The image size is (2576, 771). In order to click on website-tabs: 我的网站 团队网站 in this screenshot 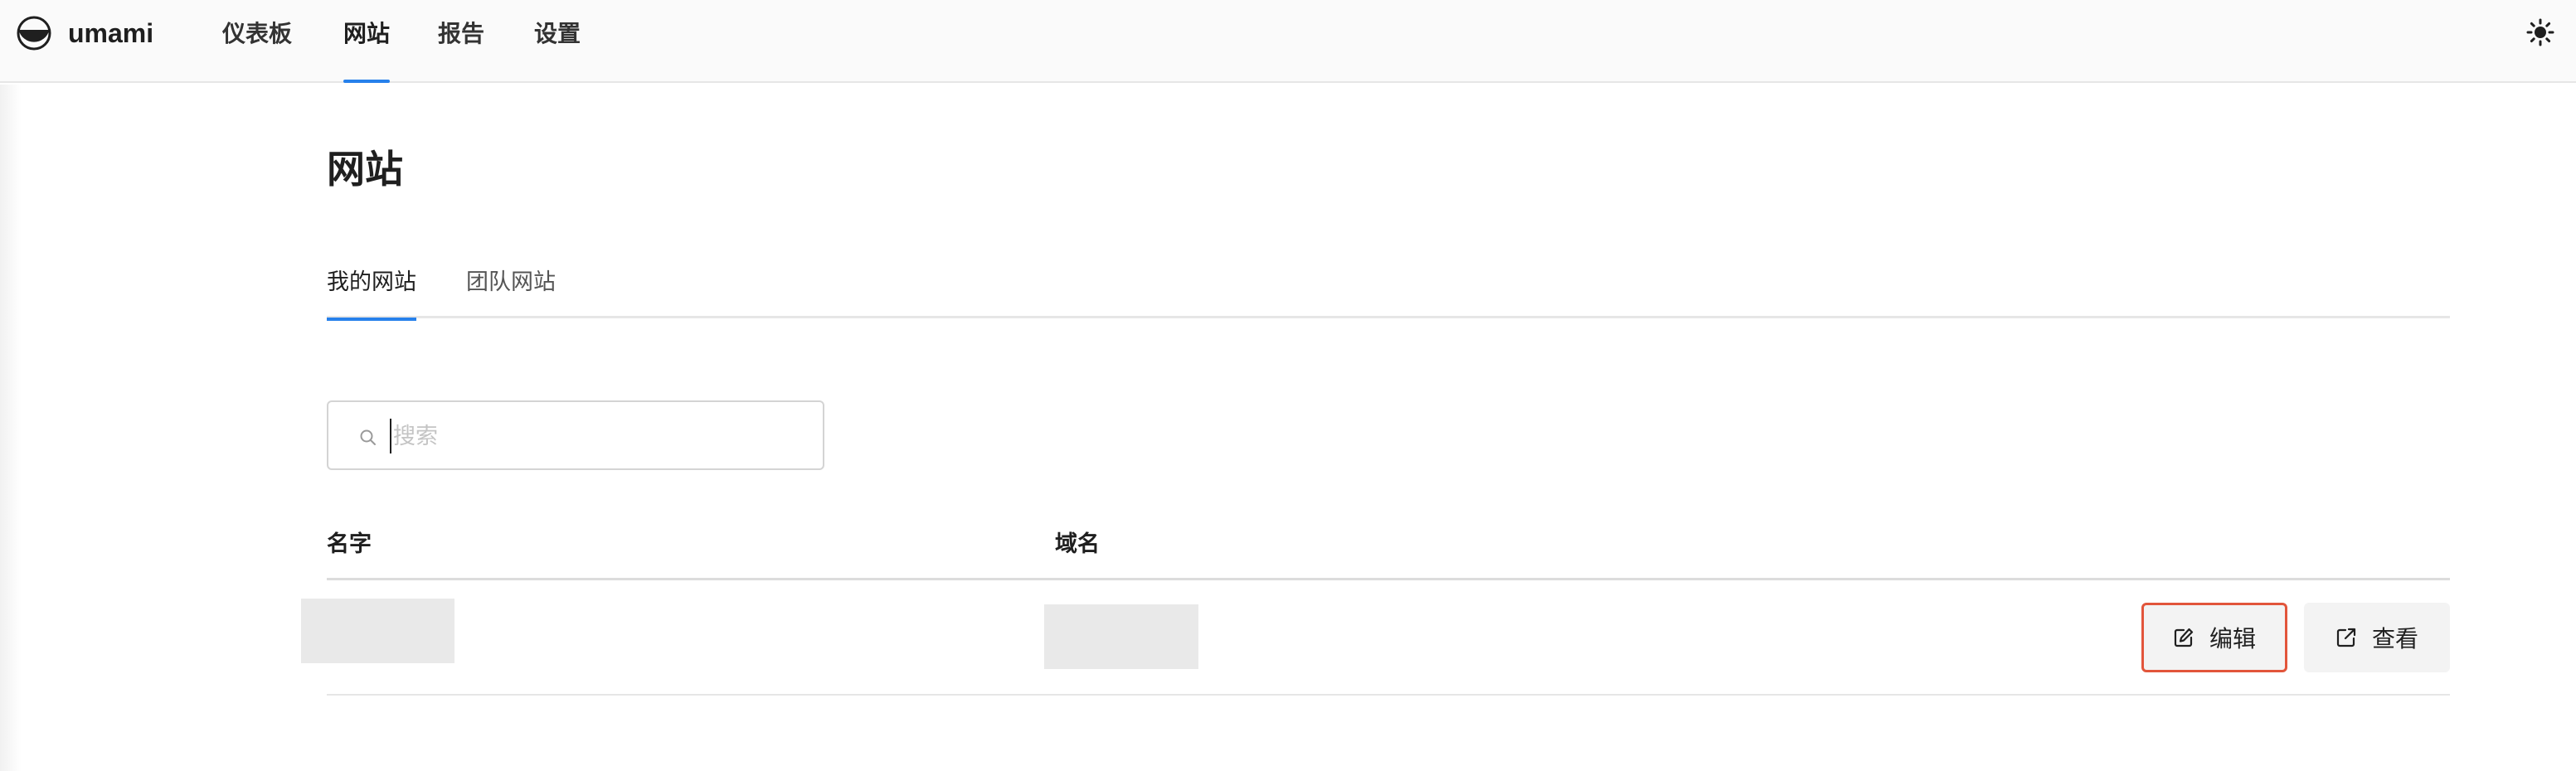, I will do `click(1388, 292)`.